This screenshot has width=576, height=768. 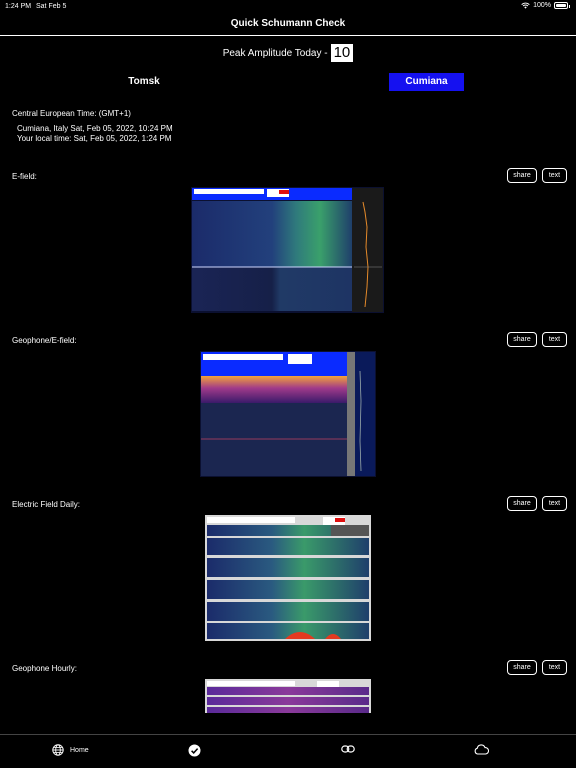 I want to click on share-button-electric-field-daily: share, so click(x=522, y=503).